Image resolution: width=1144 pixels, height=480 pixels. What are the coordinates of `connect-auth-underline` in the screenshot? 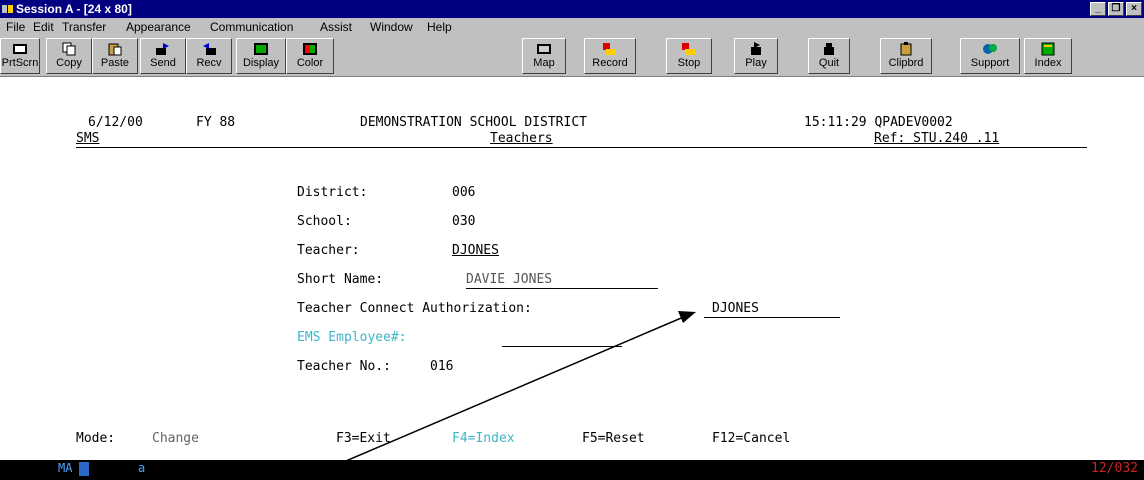 It's located at (772, 317).